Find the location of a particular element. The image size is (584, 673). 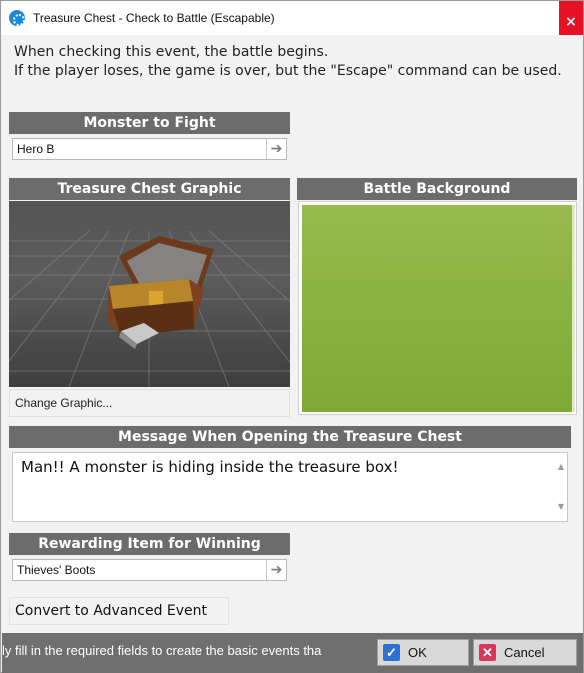

battle-background-edge is located at coordinates (573, 308).